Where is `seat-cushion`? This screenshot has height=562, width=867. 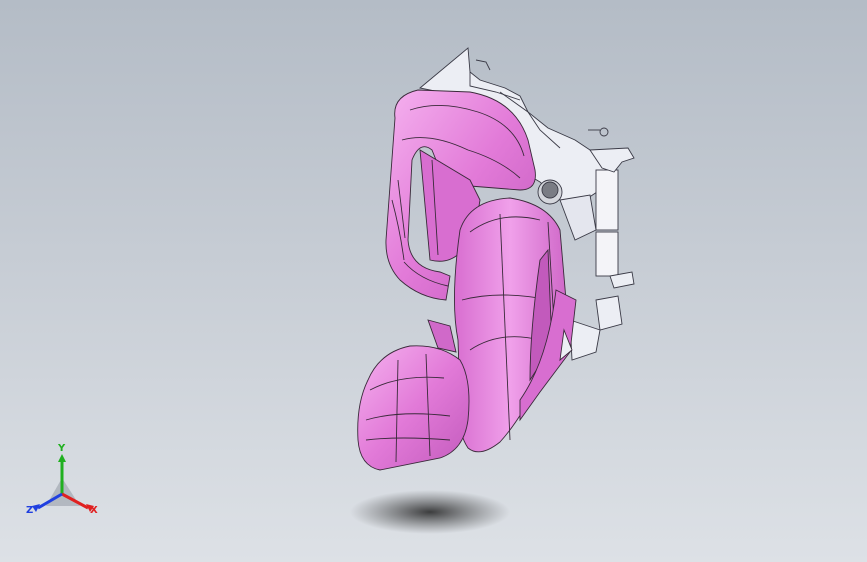
seat-cushion is located at coordinates (515, 325).